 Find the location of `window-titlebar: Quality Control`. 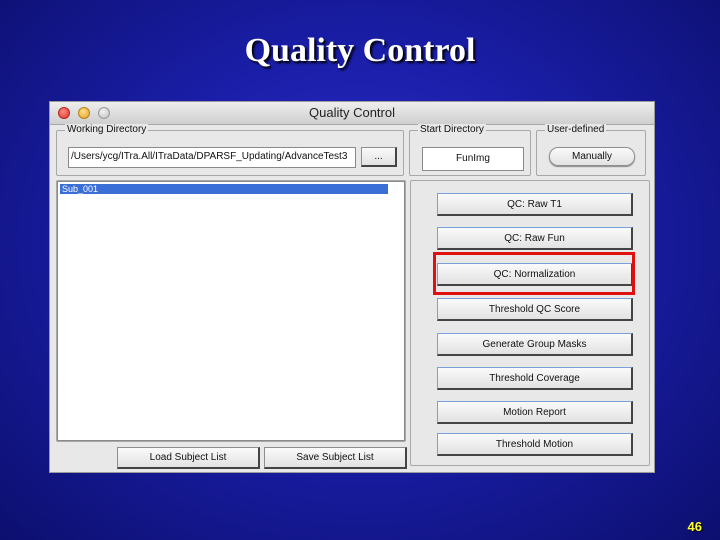

window-titlebar: Quality Control is located at coordinates (352, 113).